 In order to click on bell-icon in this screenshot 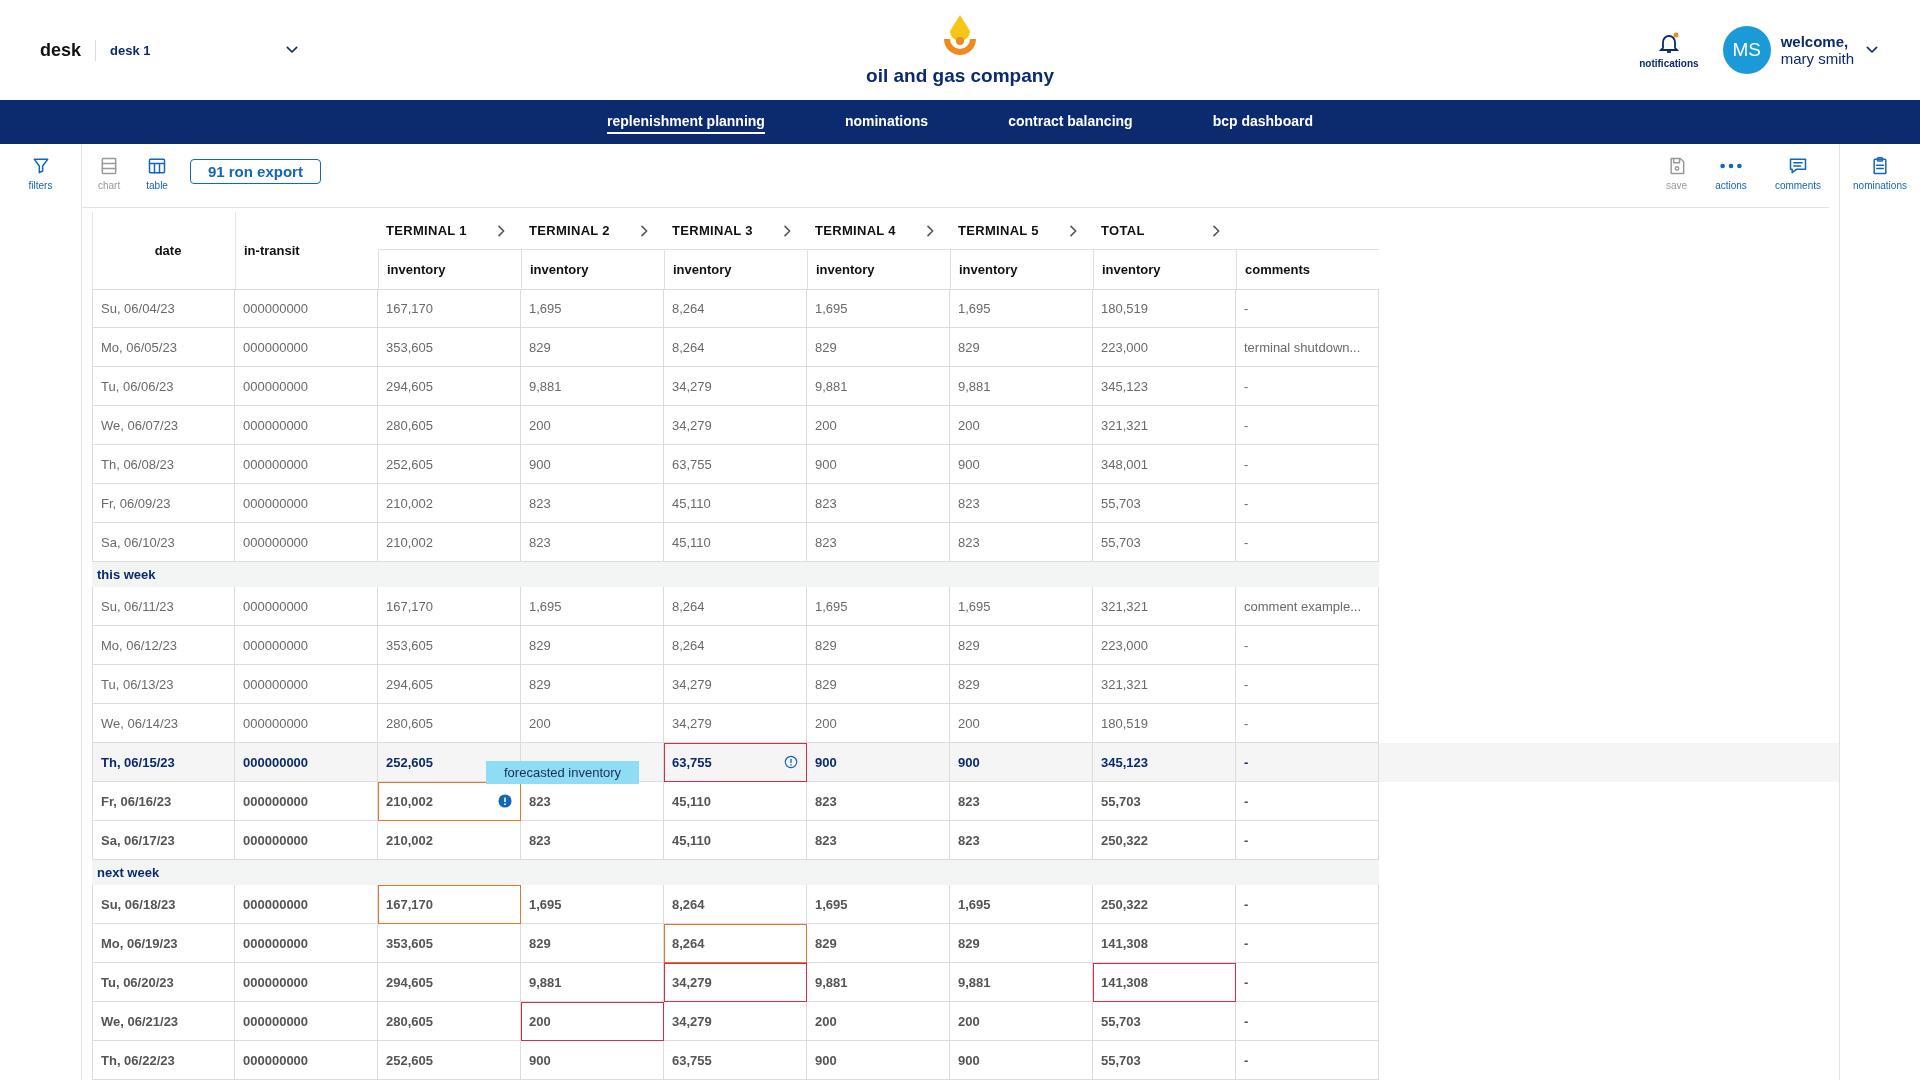, I will do `click(1668, 43)`.